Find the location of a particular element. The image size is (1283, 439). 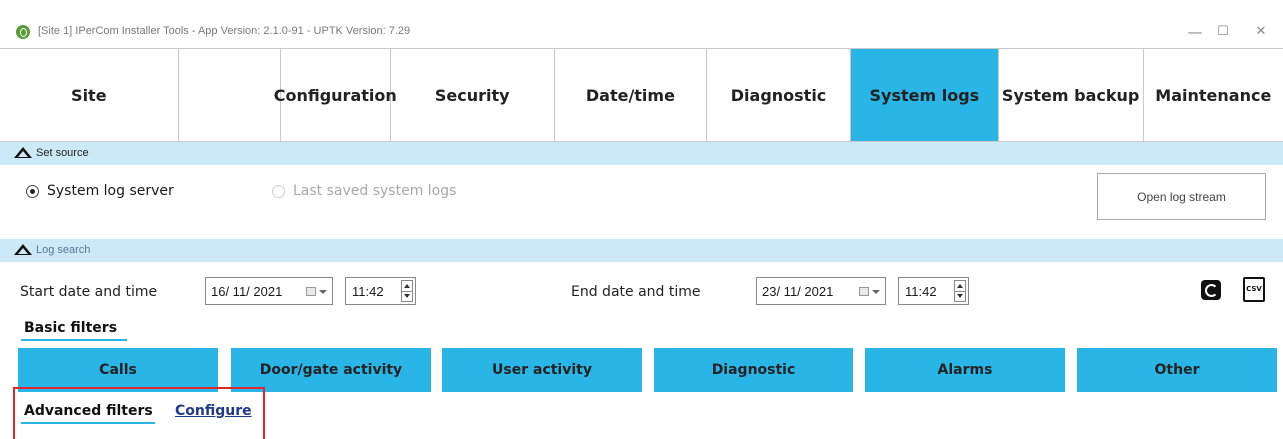

start-time-spinner is located at coordinates (407, 291).